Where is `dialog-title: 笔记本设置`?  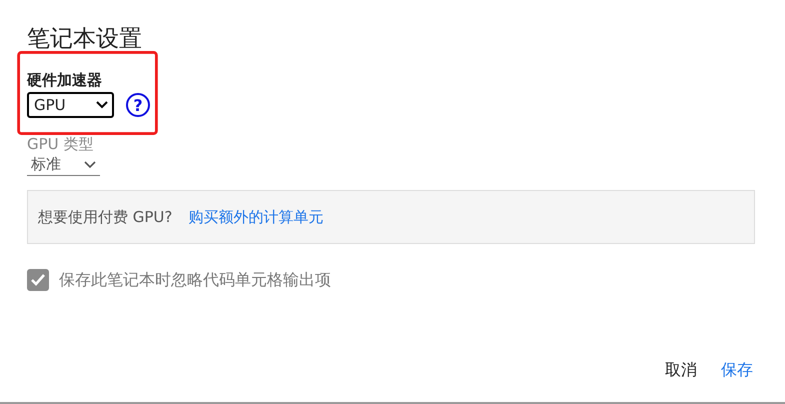 dialog-title: 笔记本设置 is located at coordinates (85, 39).